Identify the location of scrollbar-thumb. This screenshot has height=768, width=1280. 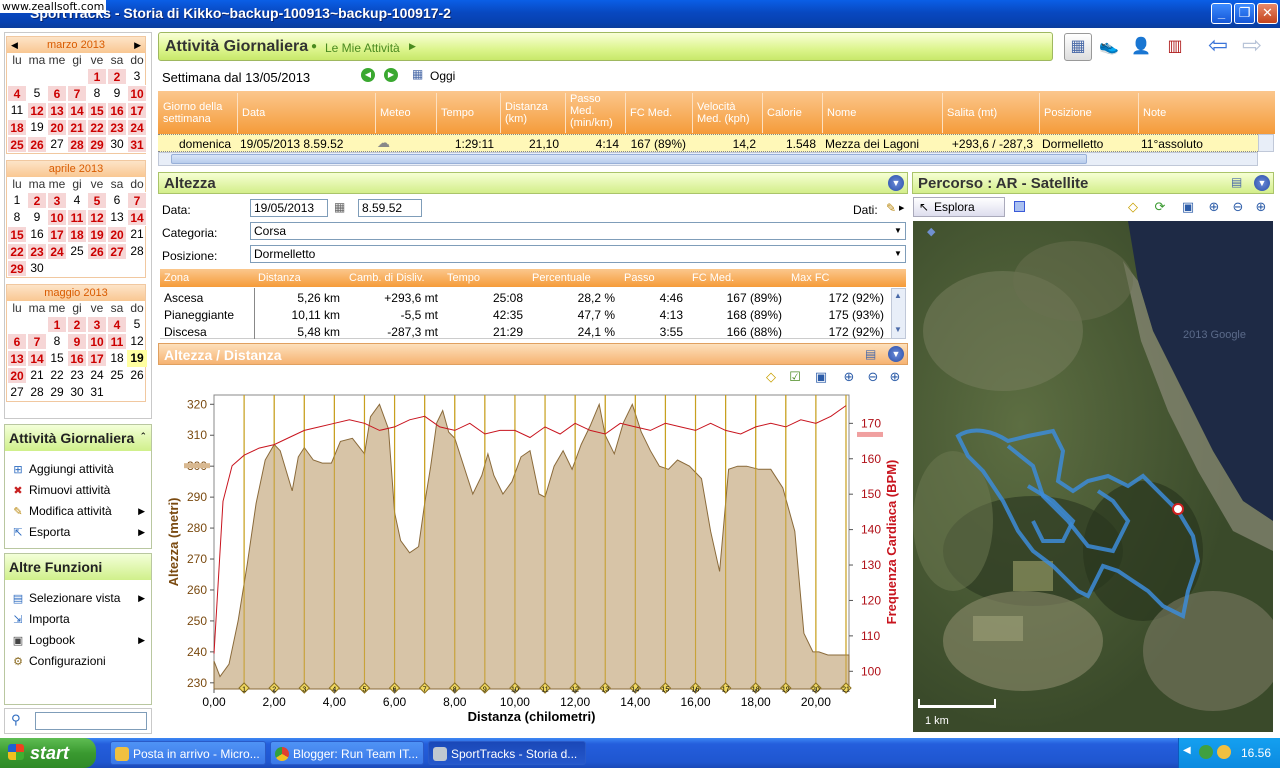
(629, 159).